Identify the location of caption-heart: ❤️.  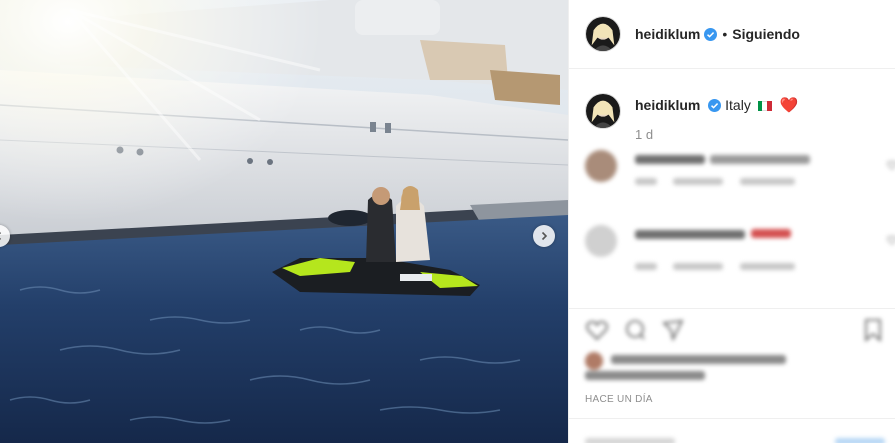
(789, 105).